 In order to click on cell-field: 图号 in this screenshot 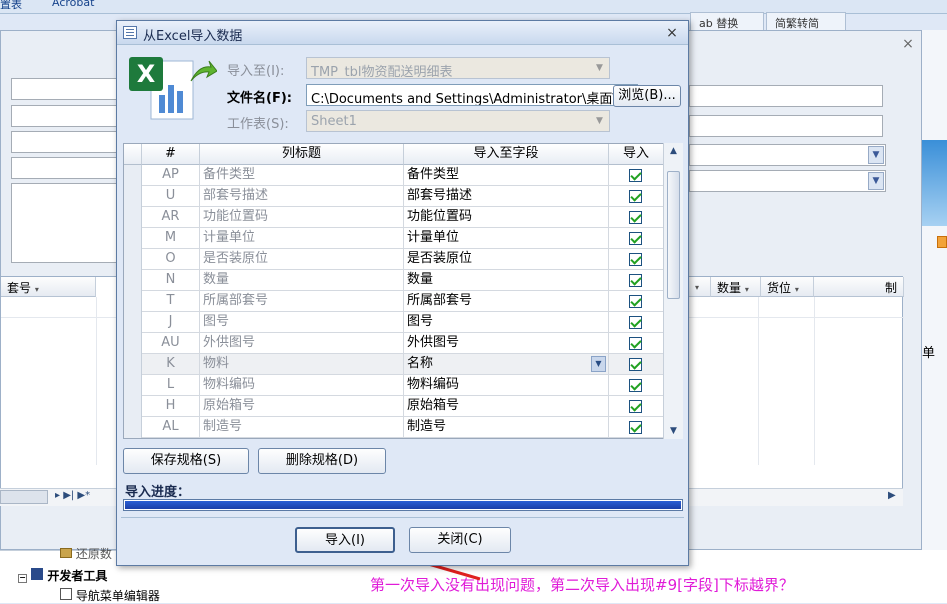, I will do `click(506, 322)`.